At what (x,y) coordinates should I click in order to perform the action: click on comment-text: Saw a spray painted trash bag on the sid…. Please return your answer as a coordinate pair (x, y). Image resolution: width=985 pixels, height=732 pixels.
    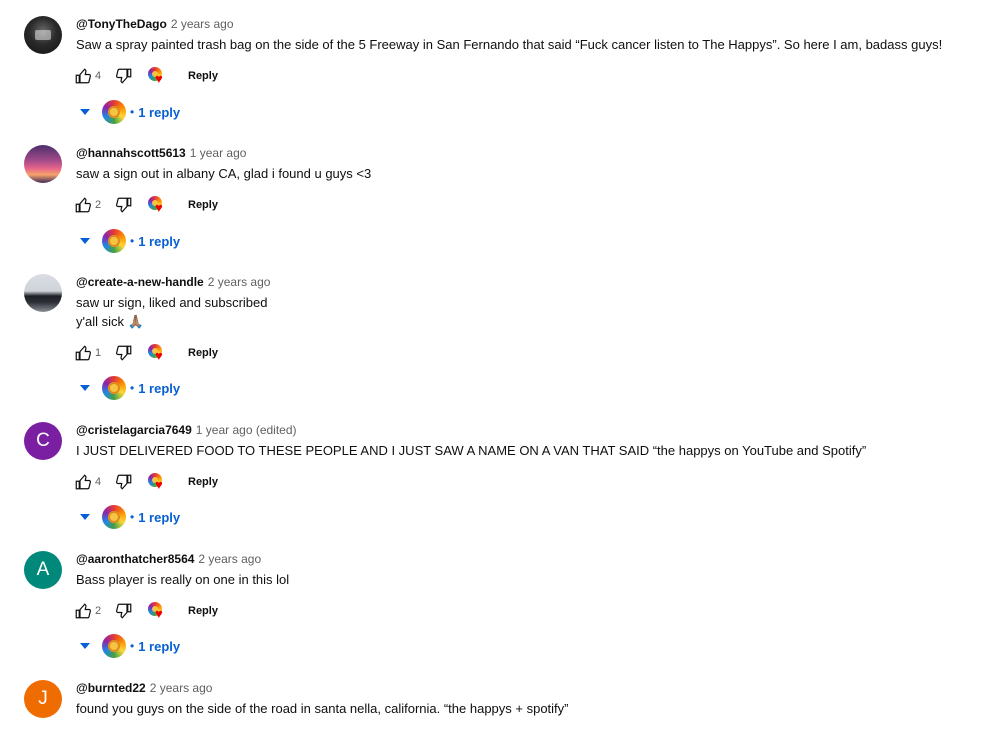
    Looking at the image, I should click on (509, 44).